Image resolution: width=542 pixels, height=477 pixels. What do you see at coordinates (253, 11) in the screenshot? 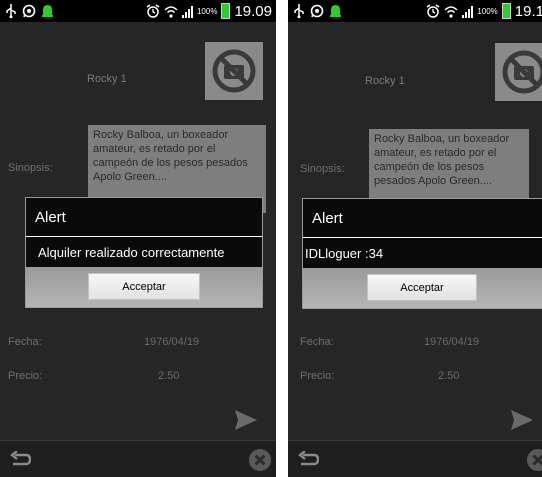
I see `status-clock: 19.09` at bounding box center [253, 11].